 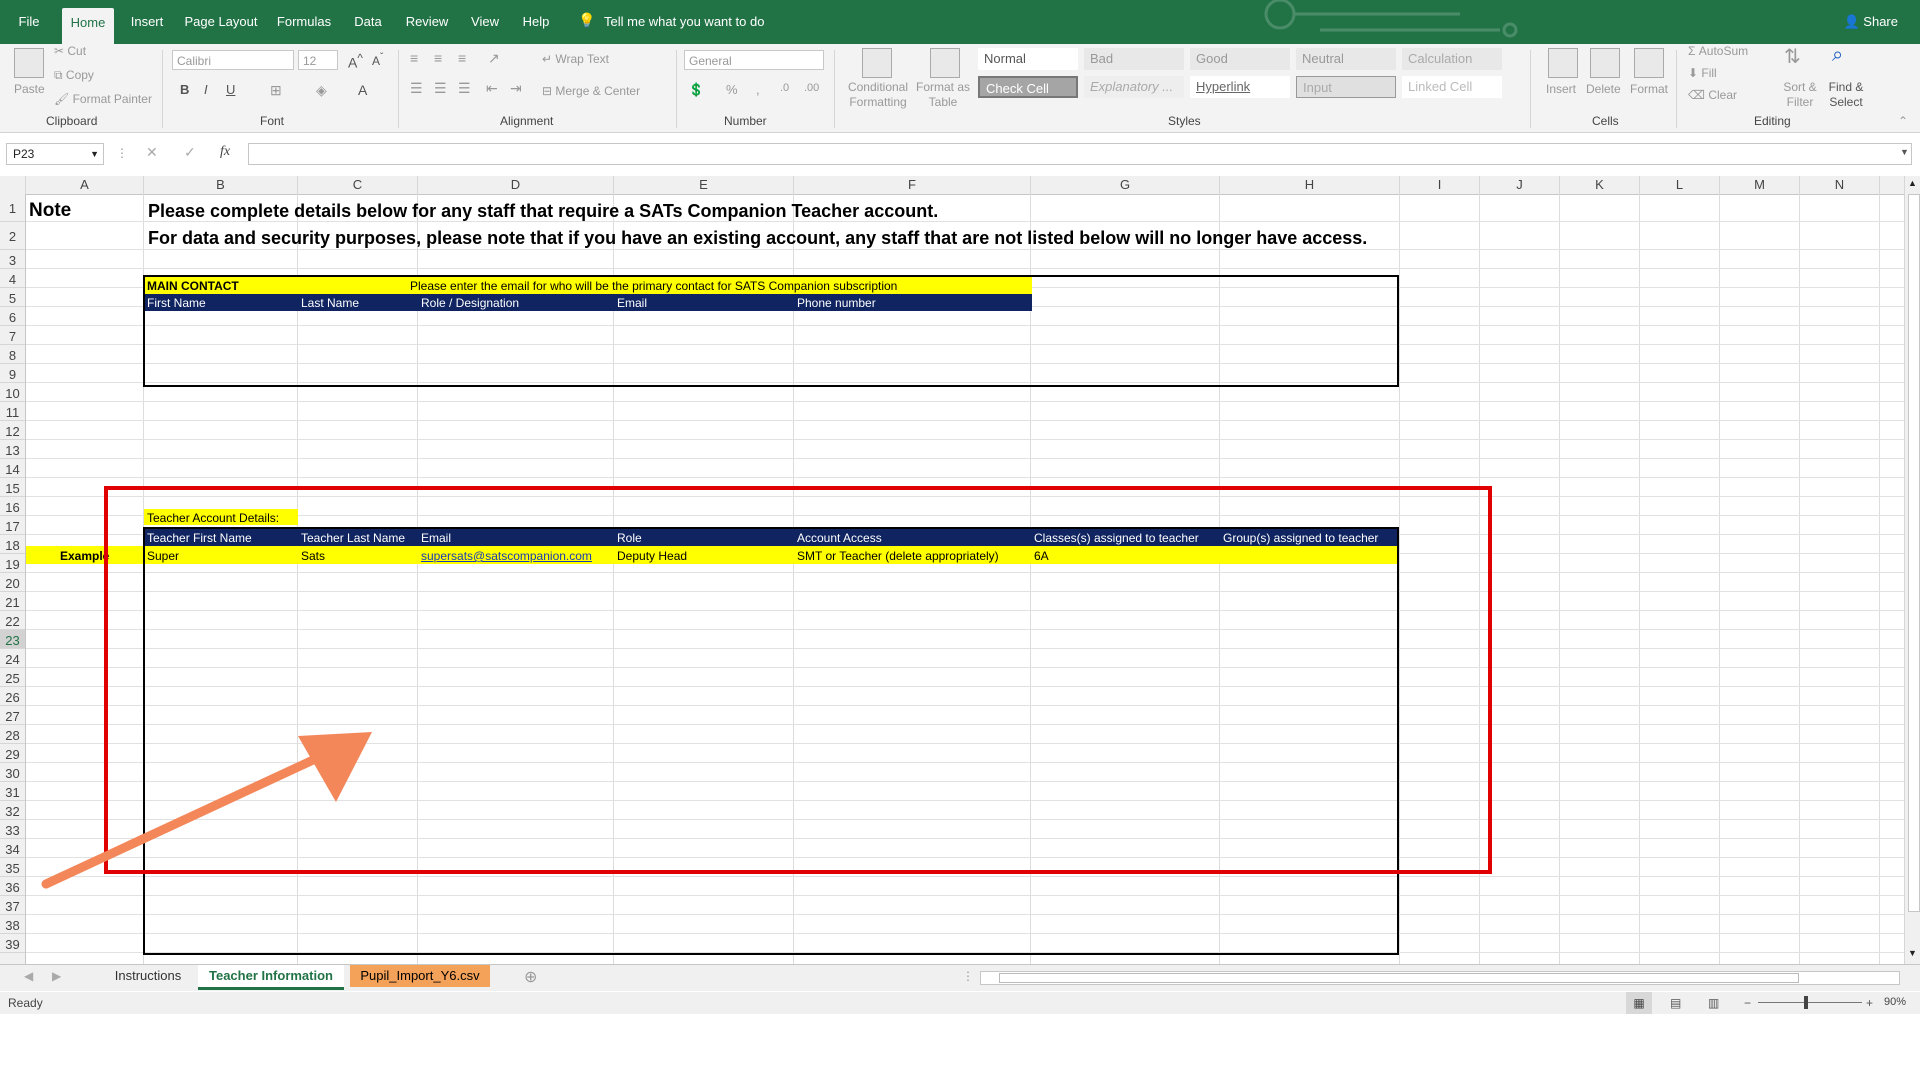 What do you see at coordinates (12, 848) in the screenshot?
I see `row-header-34: 34` at bounding box center [12, 848].